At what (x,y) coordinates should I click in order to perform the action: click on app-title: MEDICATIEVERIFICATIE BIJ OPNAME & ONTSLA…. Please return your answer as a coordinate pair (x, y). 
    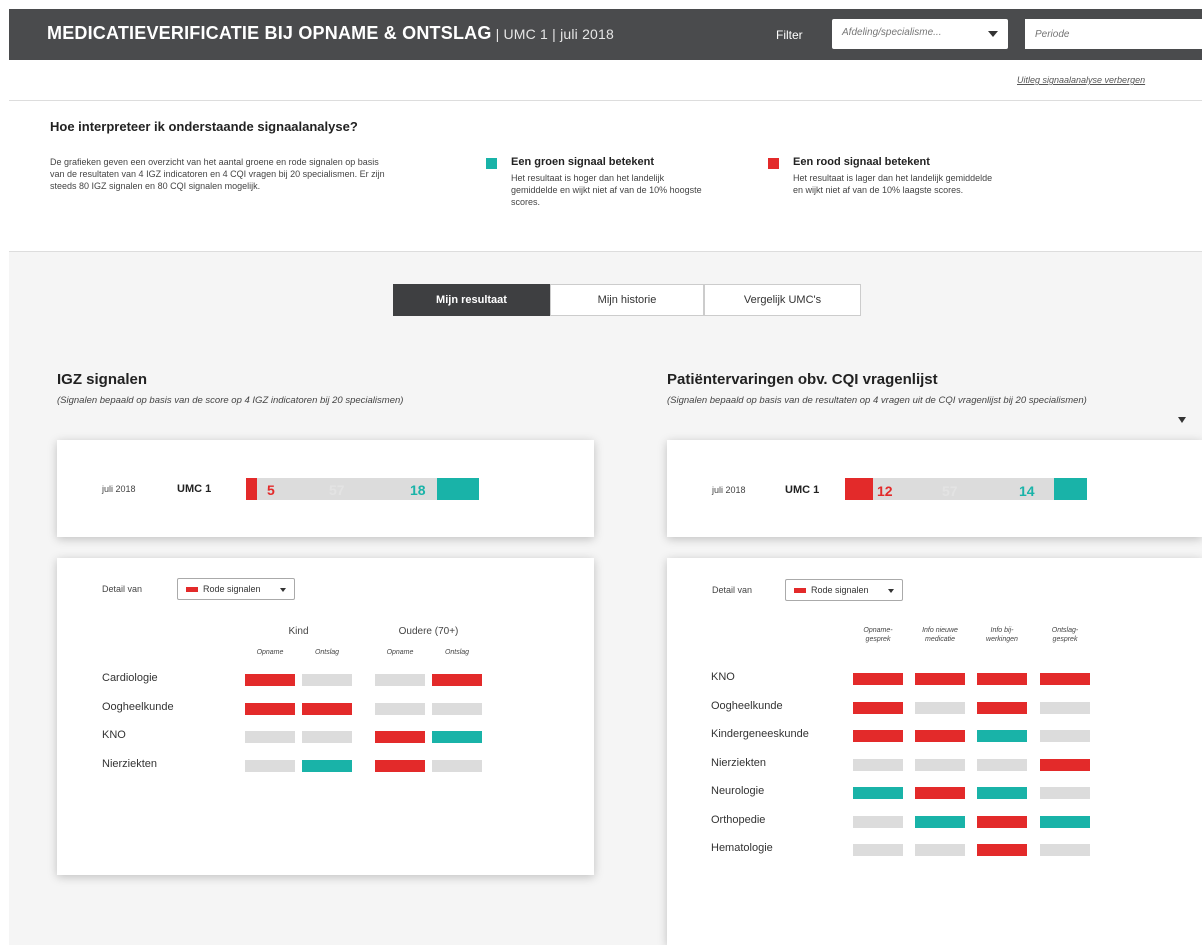
    Looking at the image, I should click on (330, 33).